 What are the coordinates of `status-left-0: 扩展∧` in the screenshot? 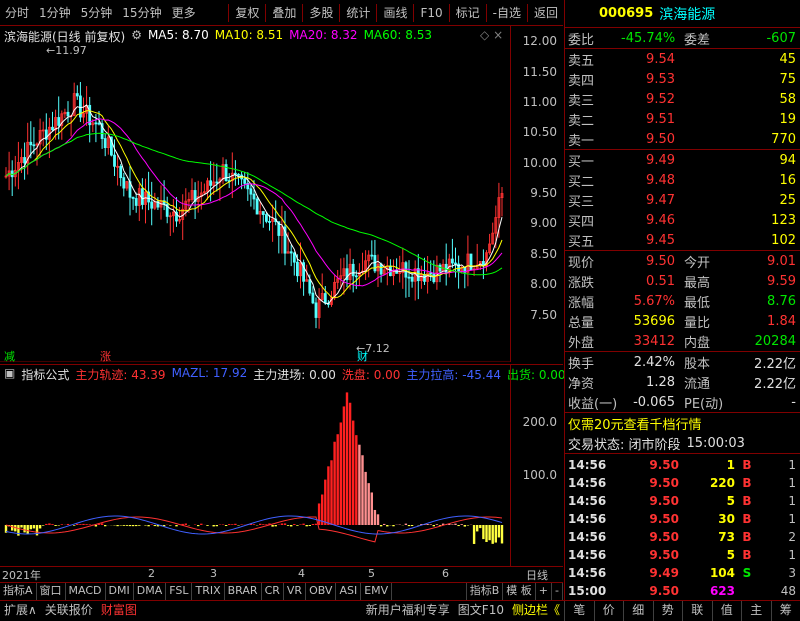 It's located at (20, 611).